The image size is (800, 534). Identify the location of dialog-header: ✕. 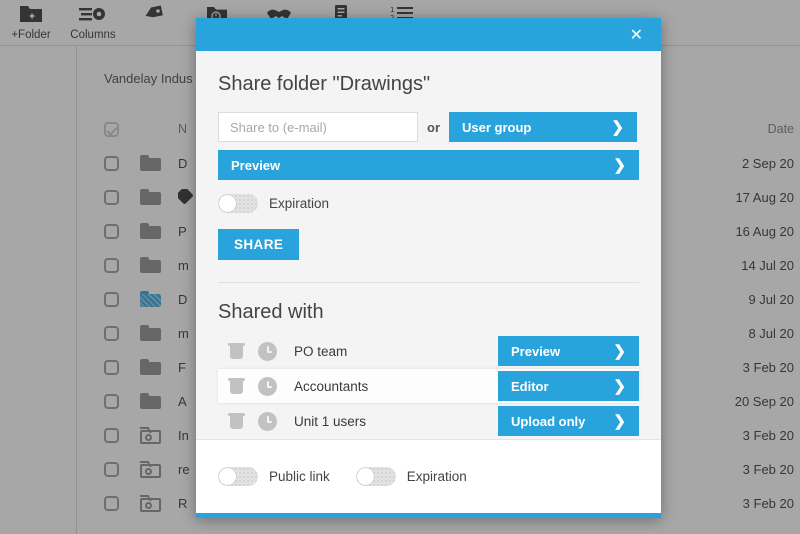
(428, 34).